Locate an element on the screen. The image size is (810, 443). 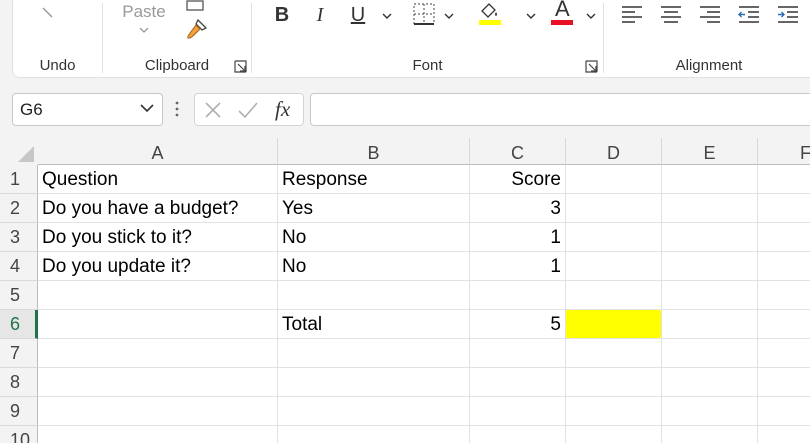
cell-f1 is located at coordinates (784, 179).